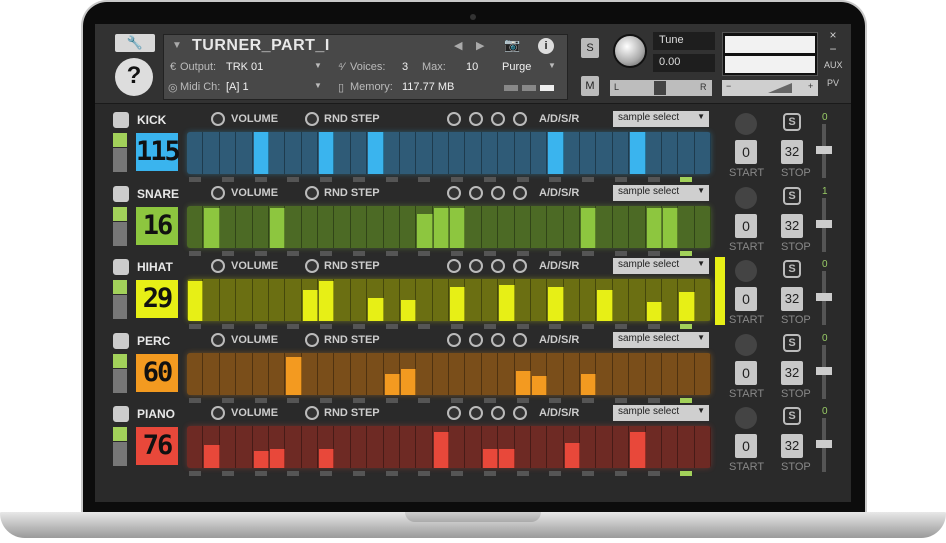 Image resolution: width=946 pixels, height=543 pixels. I want to click on tune-knob, so click(630, 51).